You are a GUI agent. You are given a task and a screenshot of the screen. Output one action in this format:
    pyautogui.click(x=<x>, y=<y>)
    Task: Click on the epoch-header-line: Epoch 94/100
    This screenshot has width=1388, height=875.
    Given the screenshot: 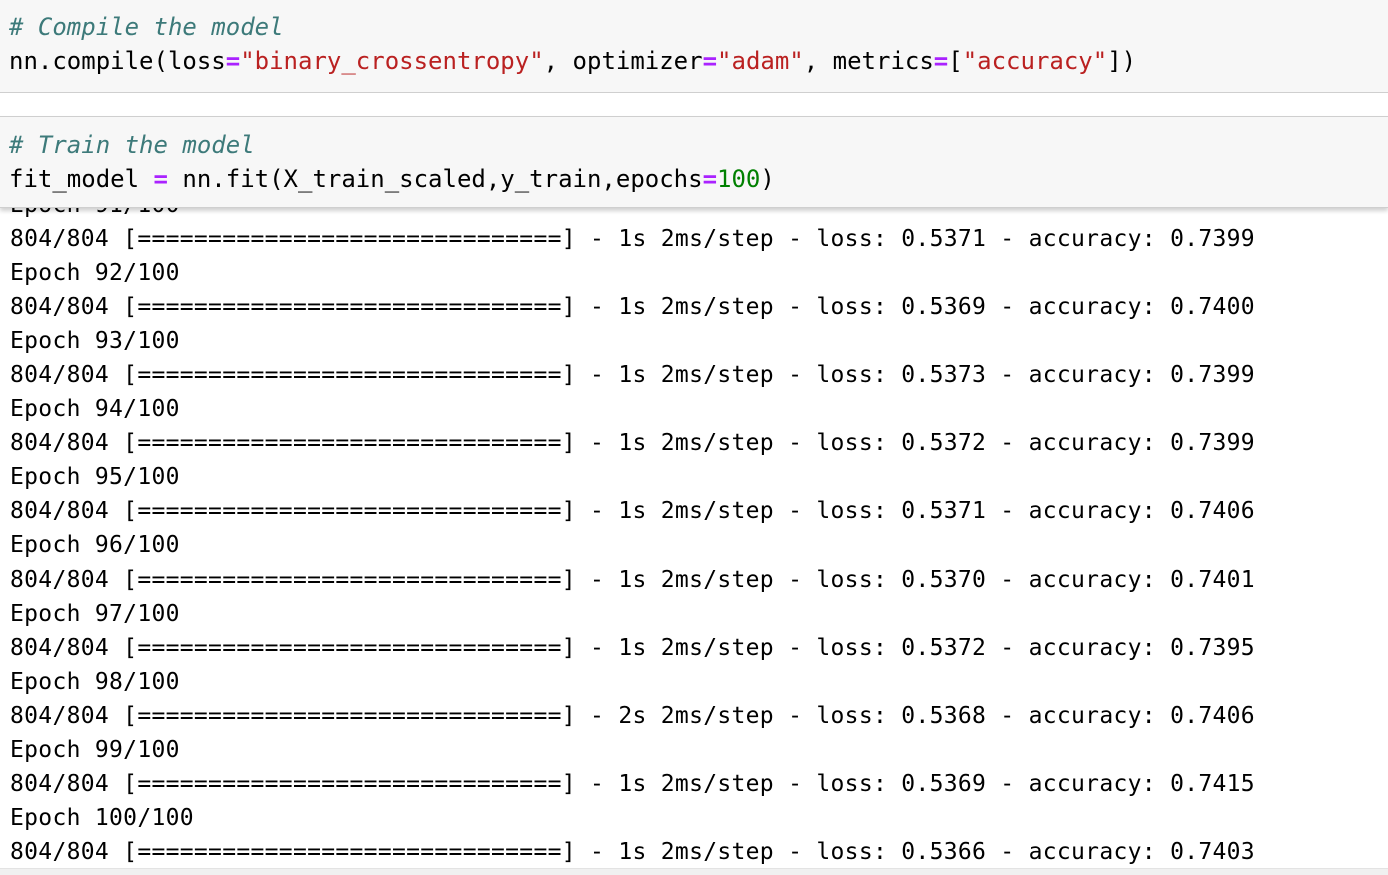 What is the action you would take?
    pyautogui.click(x=95, y=409)
    